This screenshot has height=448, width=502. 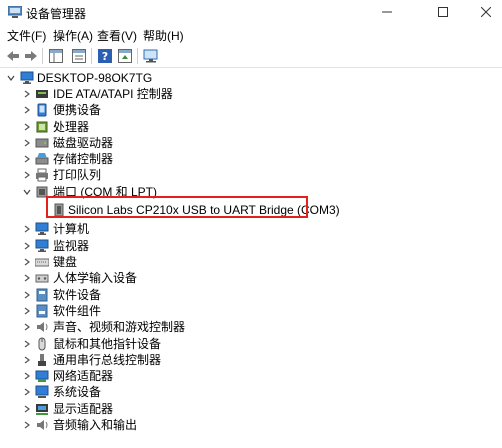 I want to click on tree-category-row: 显示适配器, so click(x=180, y=409).